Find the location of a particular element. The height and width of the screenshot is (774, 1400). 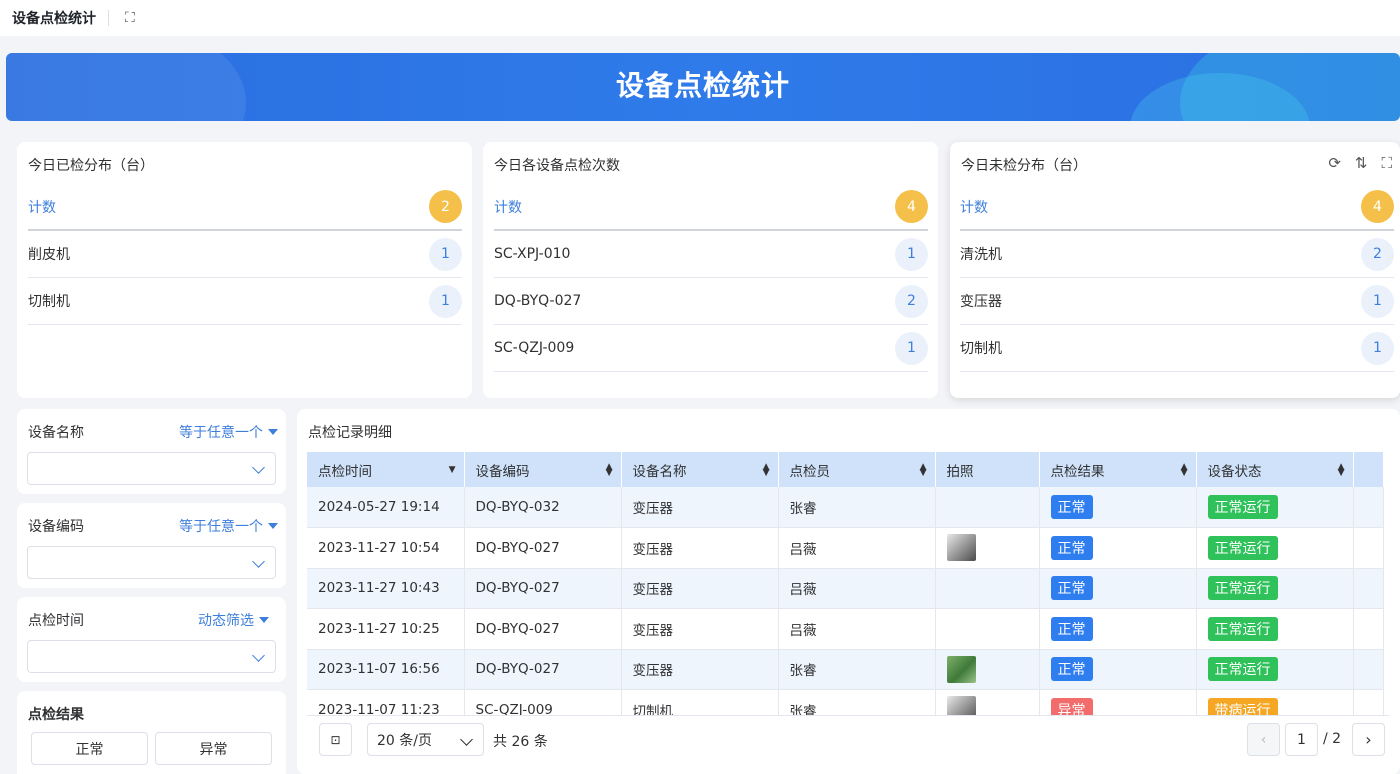

device-name-select is located at coordinates (151, 468).